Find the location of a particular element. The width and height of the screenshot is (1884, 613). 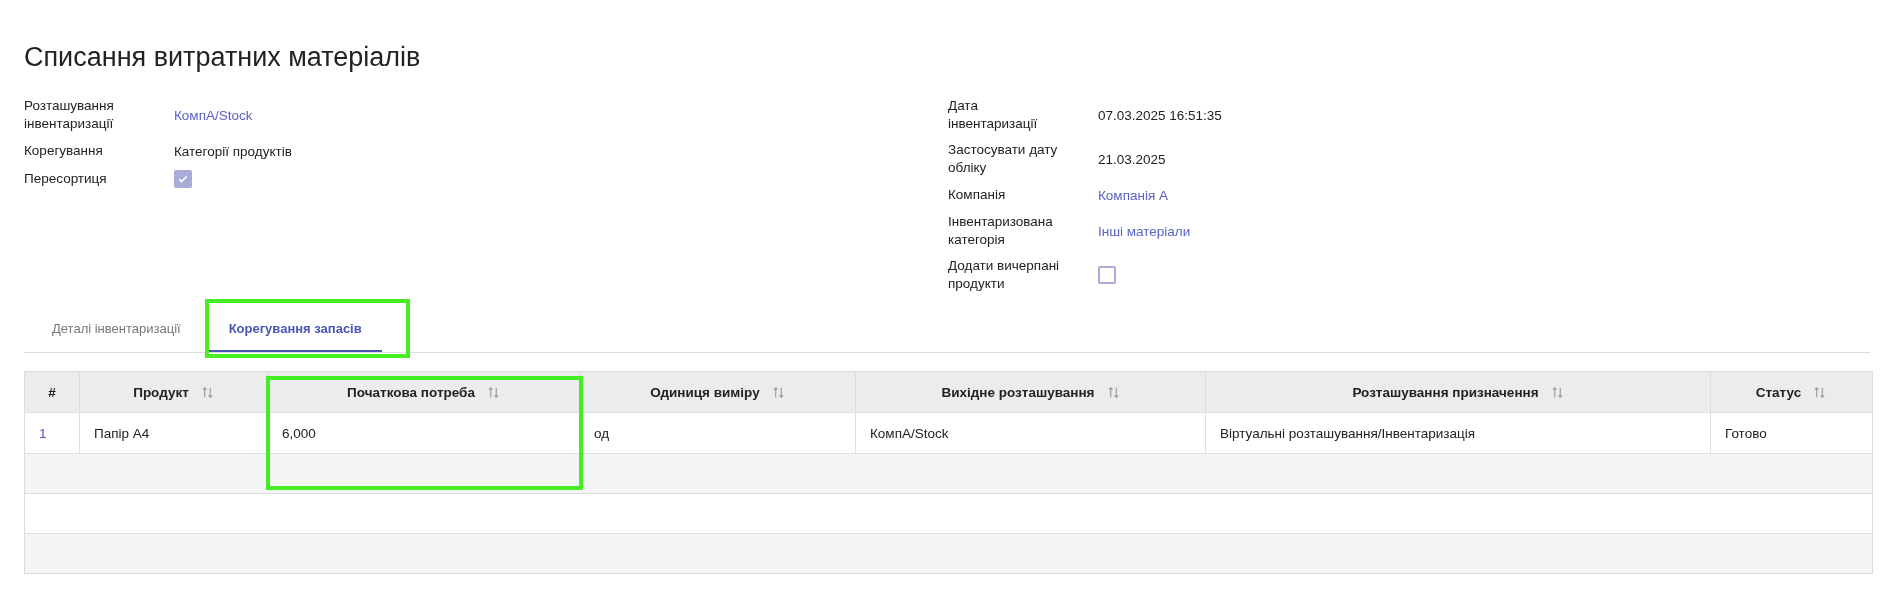

field-label: Розташування інвентаризації is located at coordinates (69, 115).